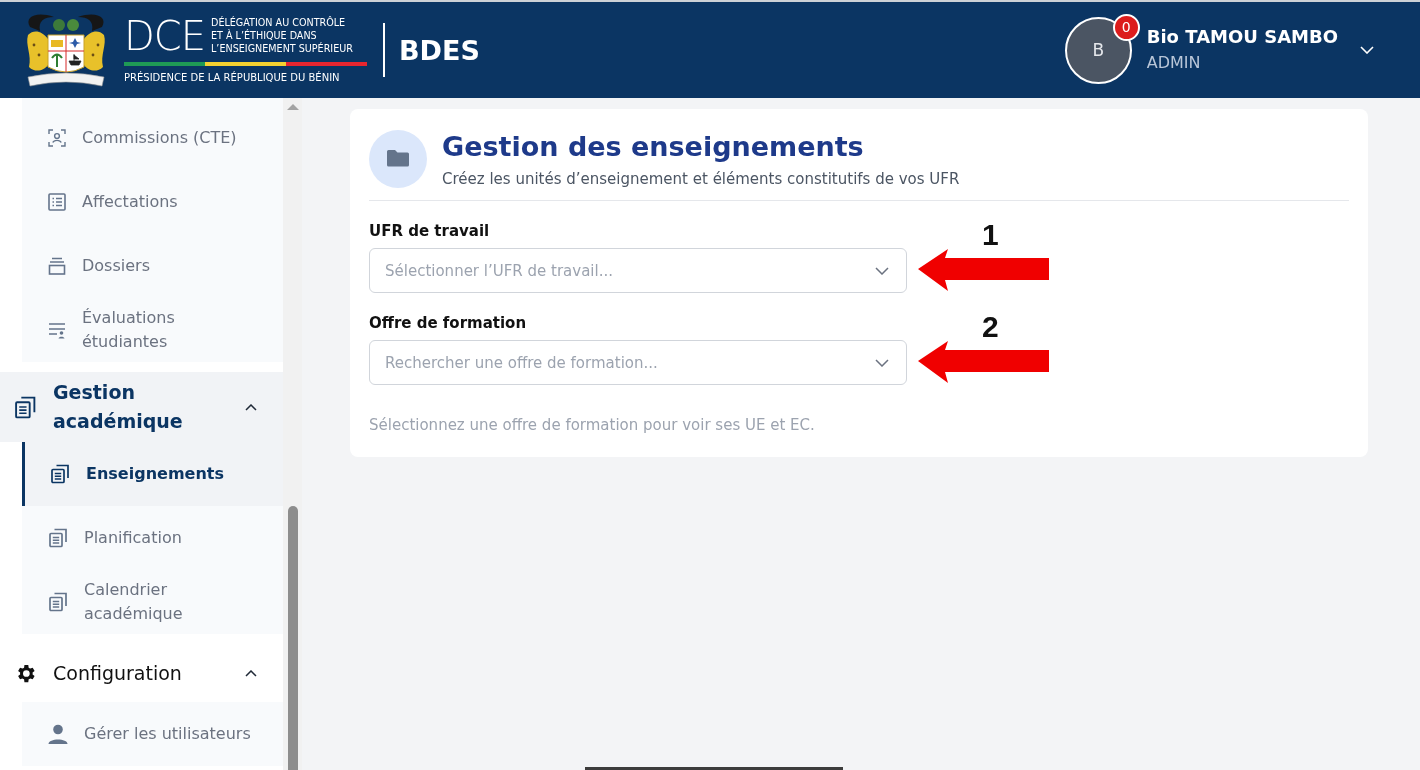 This screenshot has height=770, width=1420. Describe the element at coordinates (430, 231) in the screenshot. I see `field-label: UFR de travail` at that location.